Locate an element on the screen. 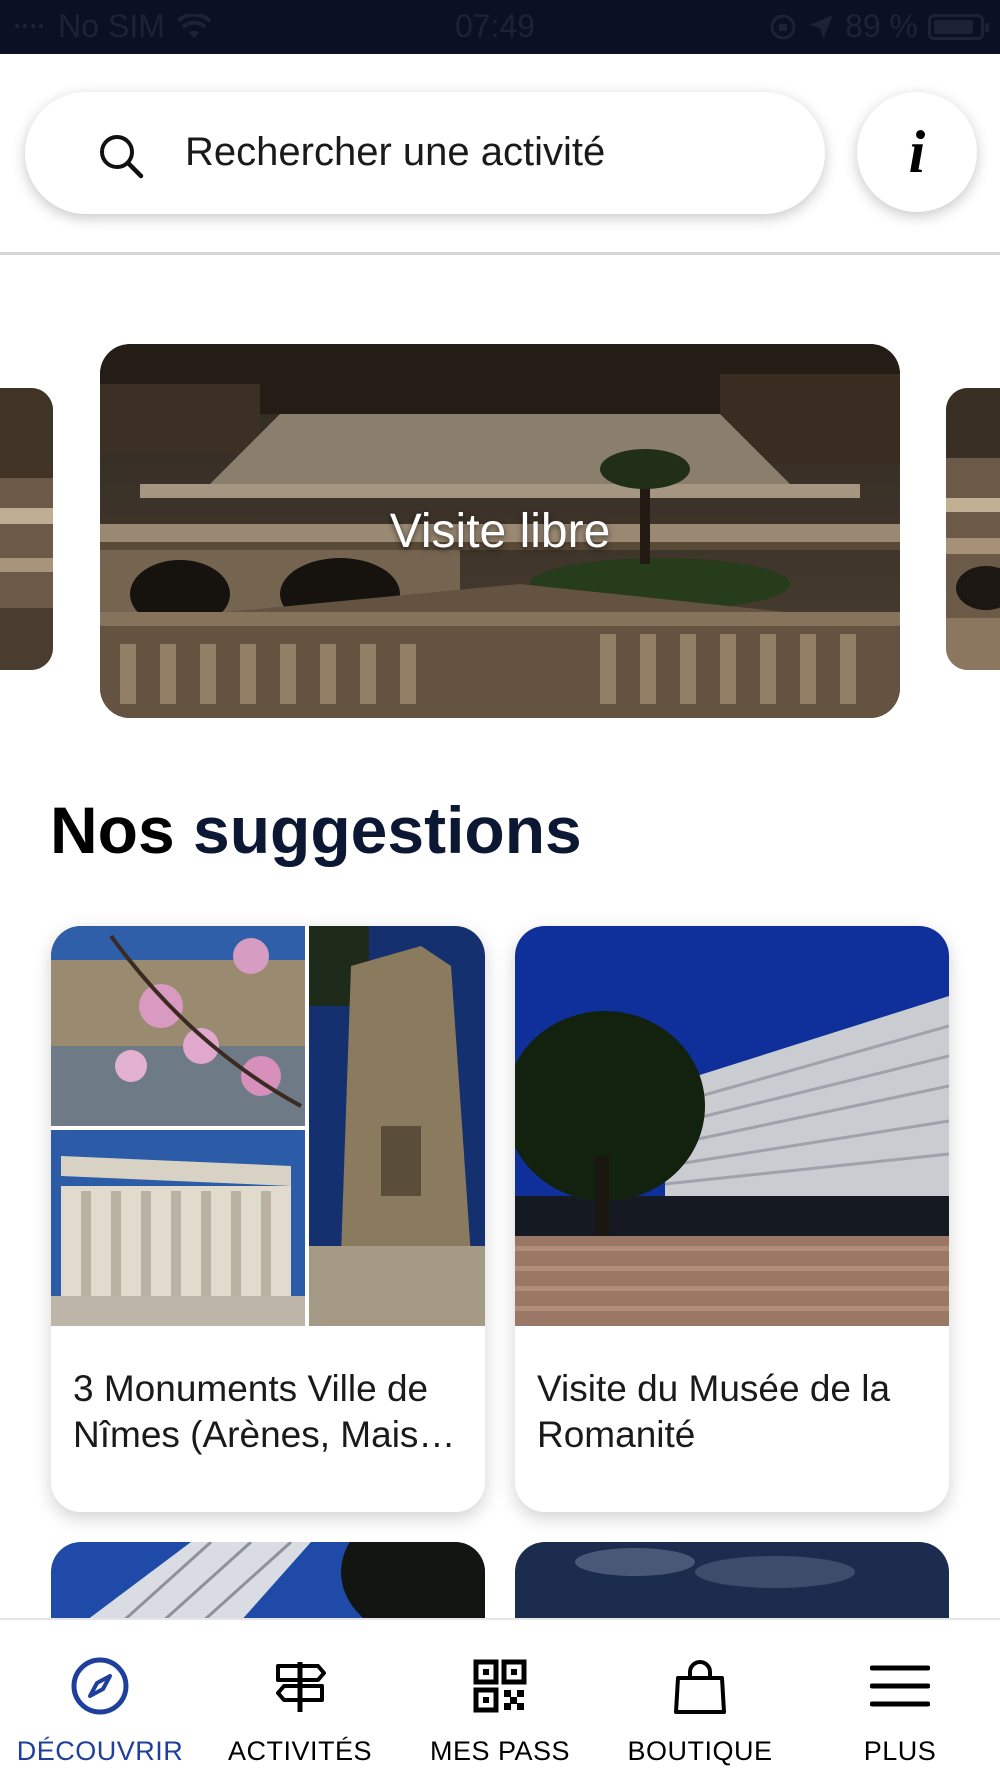  tab-activities: ACTIVITÉS is located at coordinates (300, 1699).